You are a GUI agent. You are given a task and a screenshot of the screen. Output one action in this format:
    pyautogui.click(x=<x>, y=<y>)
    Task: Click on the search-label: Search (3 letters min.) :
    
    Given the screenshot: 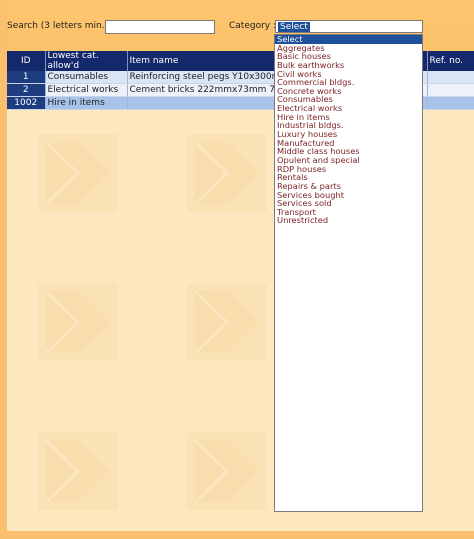 What is the action you would take?
    pyautogui.click(x=60, y=26)
    